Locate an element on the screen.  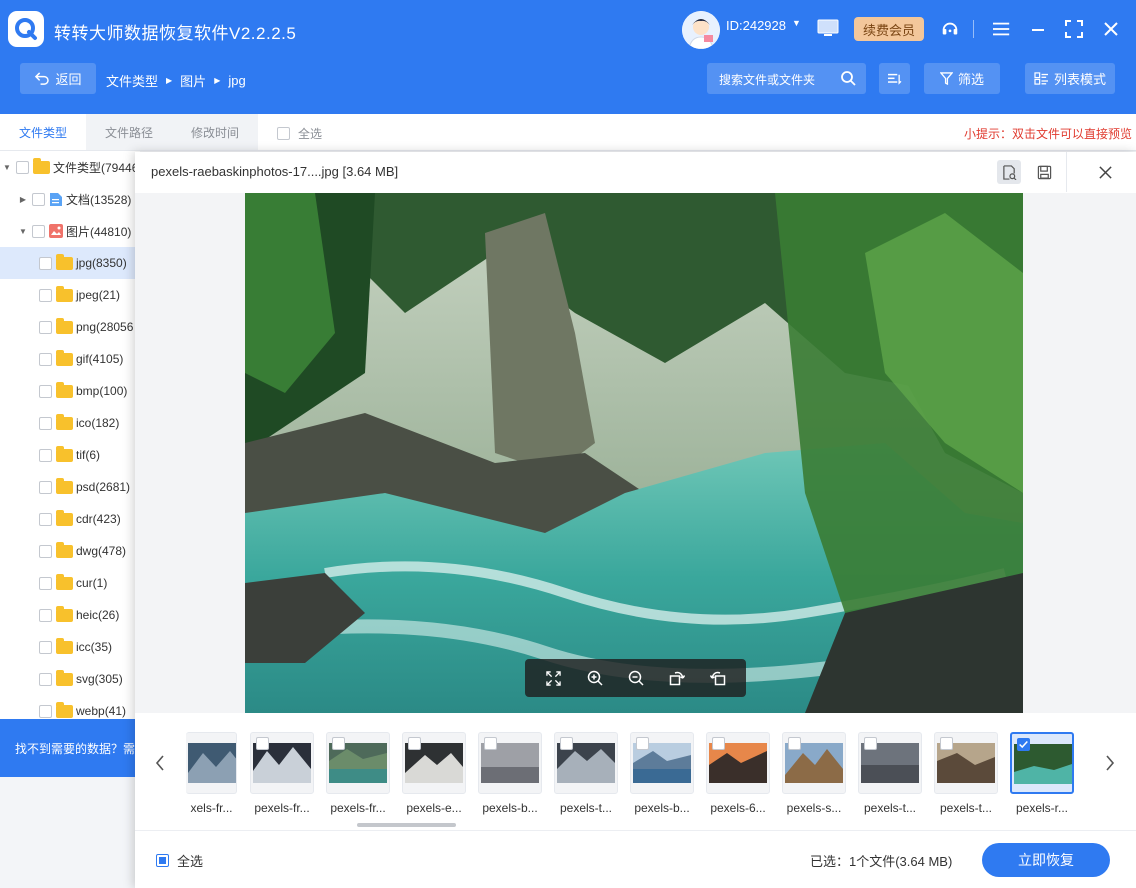
view-mode-button: 列表模式 is located at coordinates (1070, 78).